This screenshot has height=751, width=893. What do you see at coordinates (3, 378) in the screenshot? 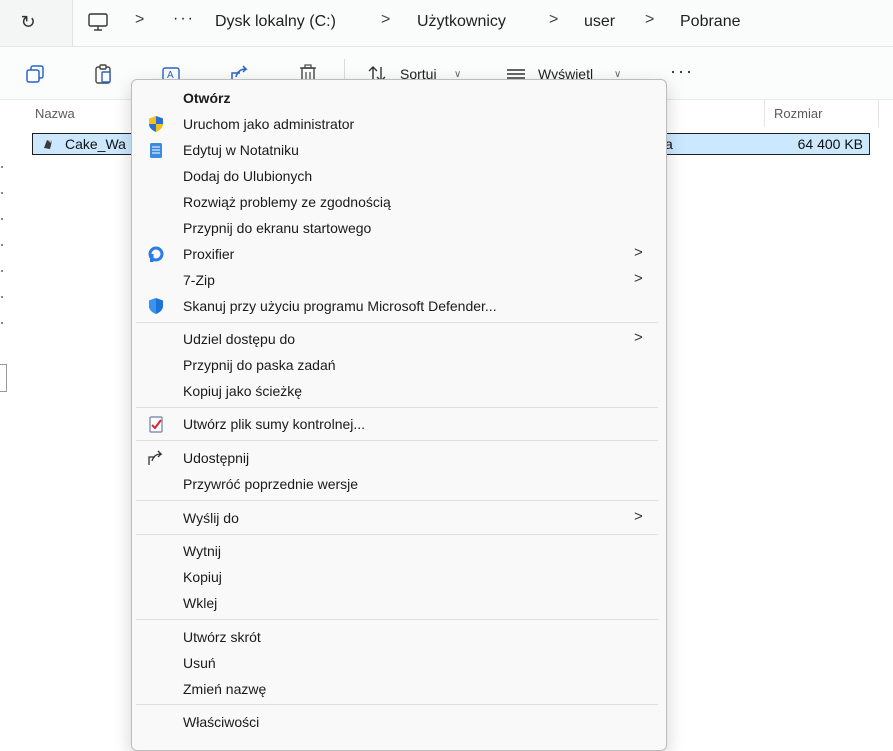
I see `scrollbar-thumb` at bounding box center [3, 378].